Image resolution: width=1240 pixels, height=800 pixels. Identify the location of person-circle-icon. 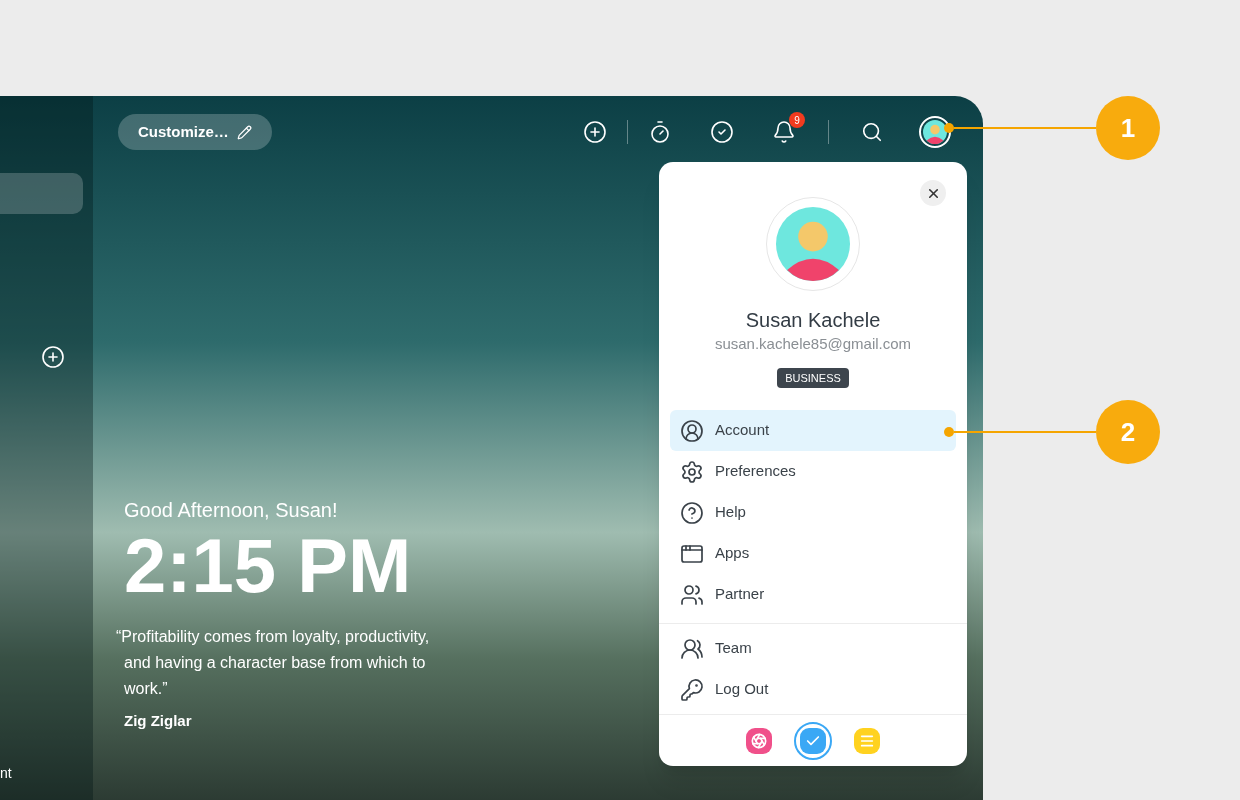
(692, 430).